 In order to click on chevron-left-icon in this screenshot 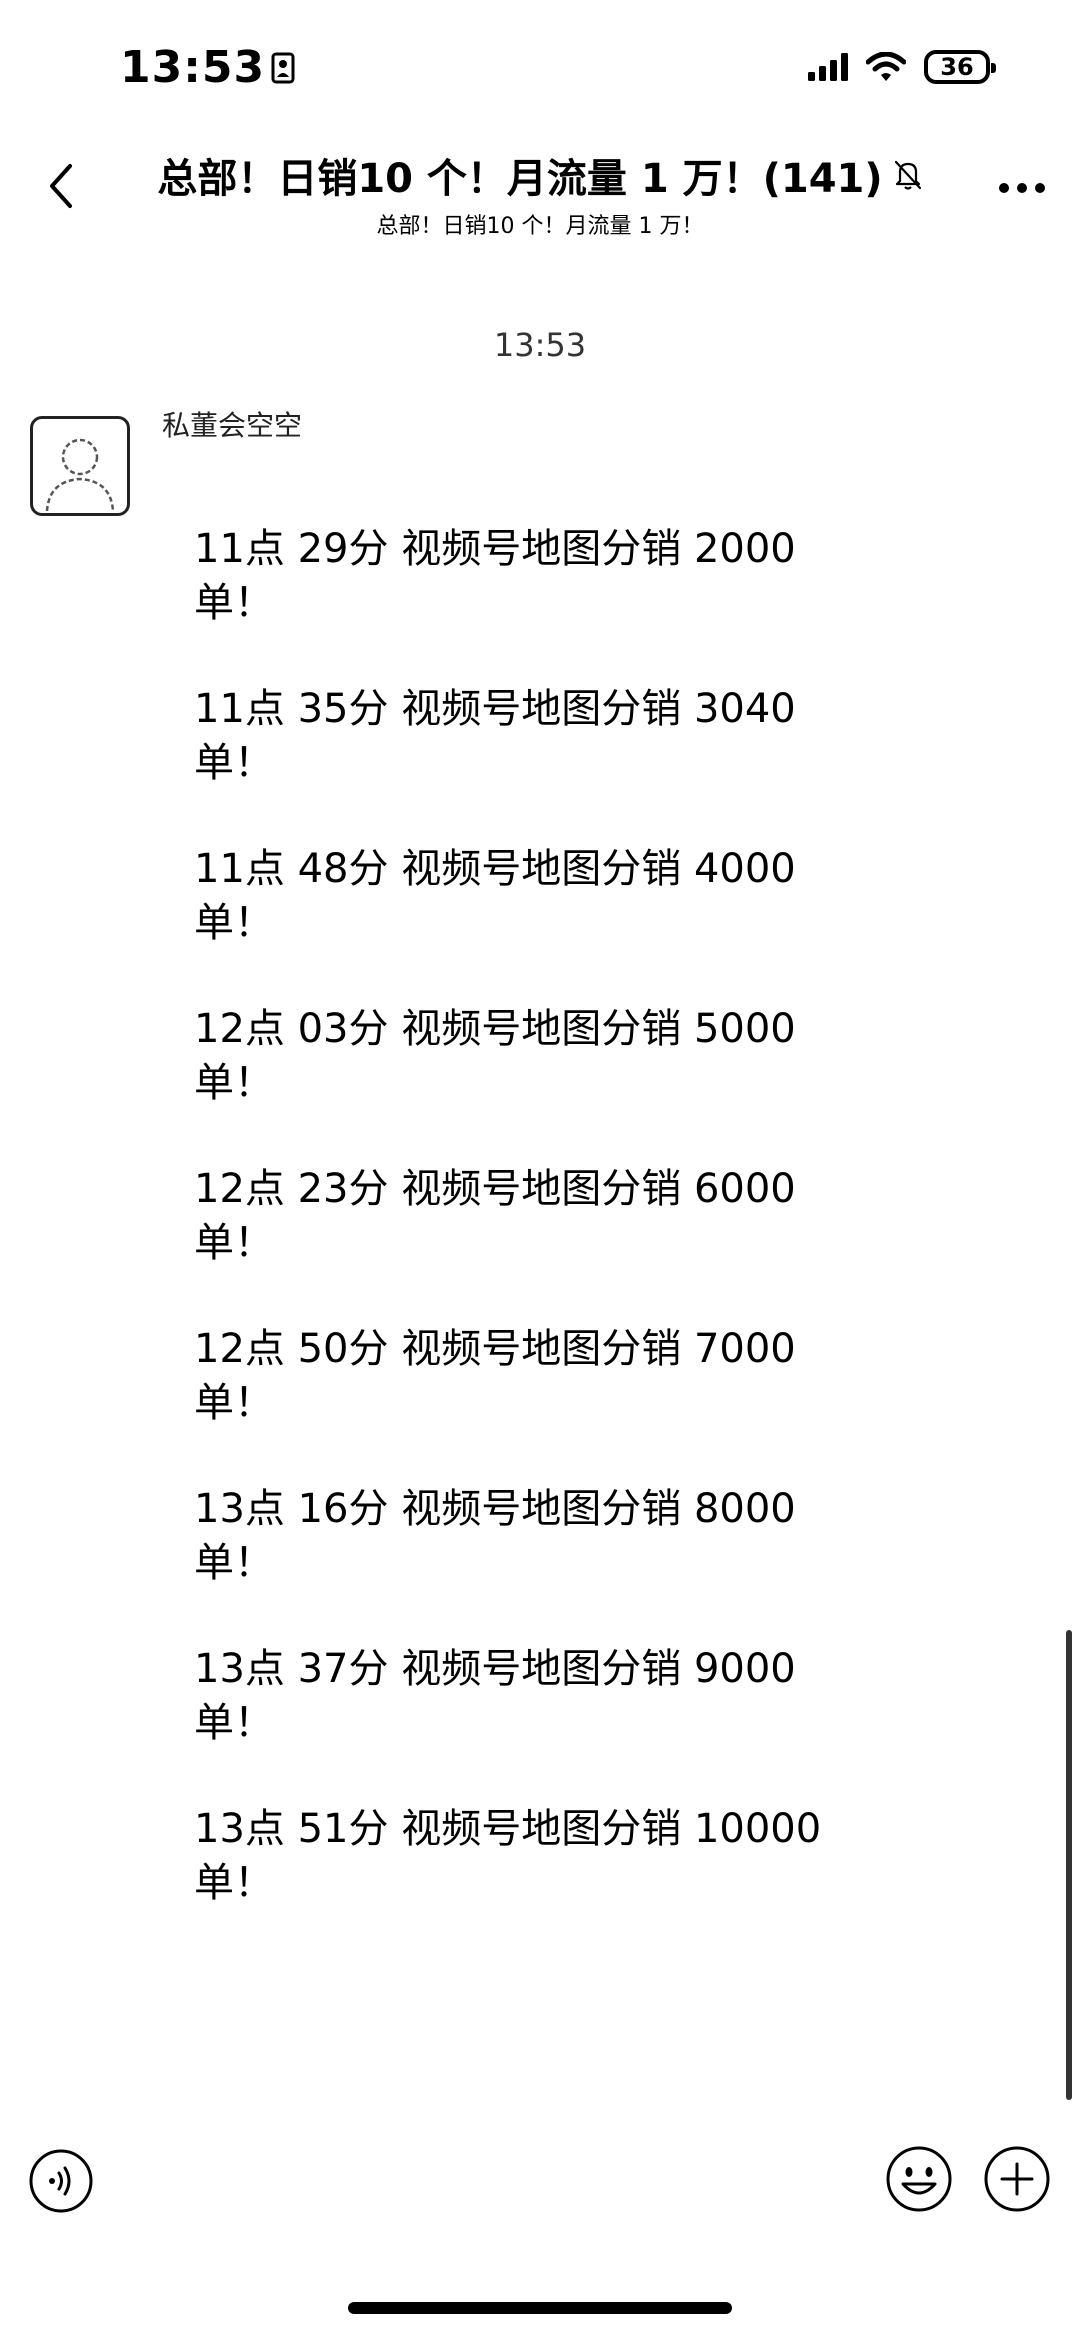, I will do `click(61, 186)`.